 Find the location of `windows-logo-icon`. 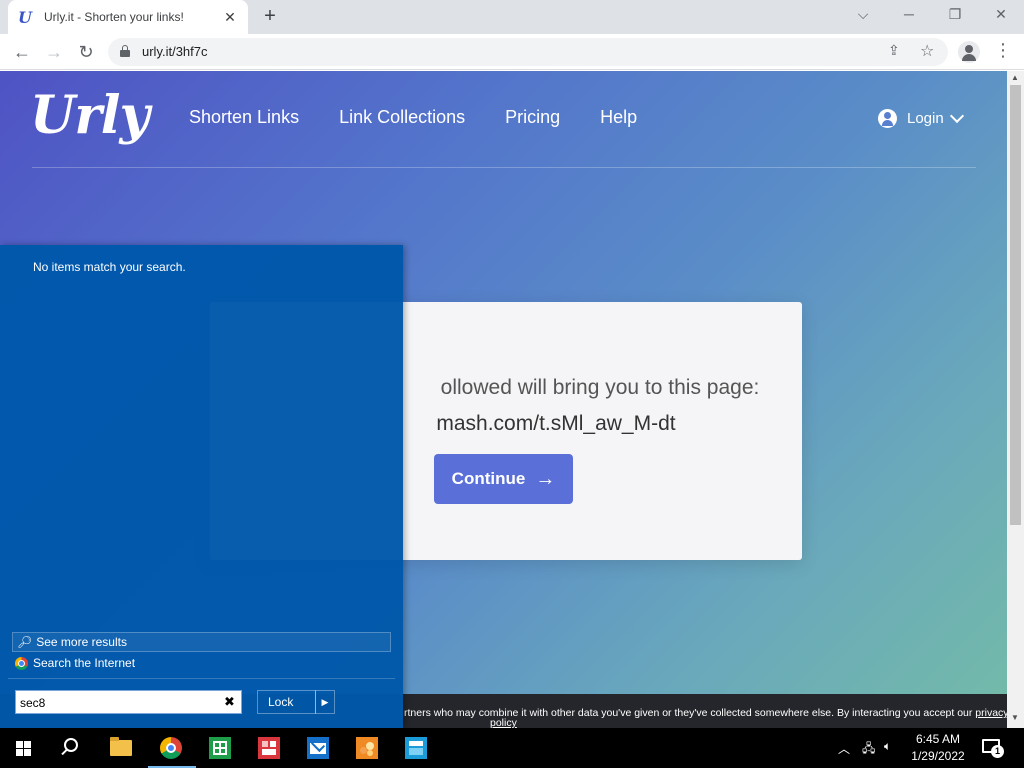

windows-logo-icon is located at coordinates (24, 749).